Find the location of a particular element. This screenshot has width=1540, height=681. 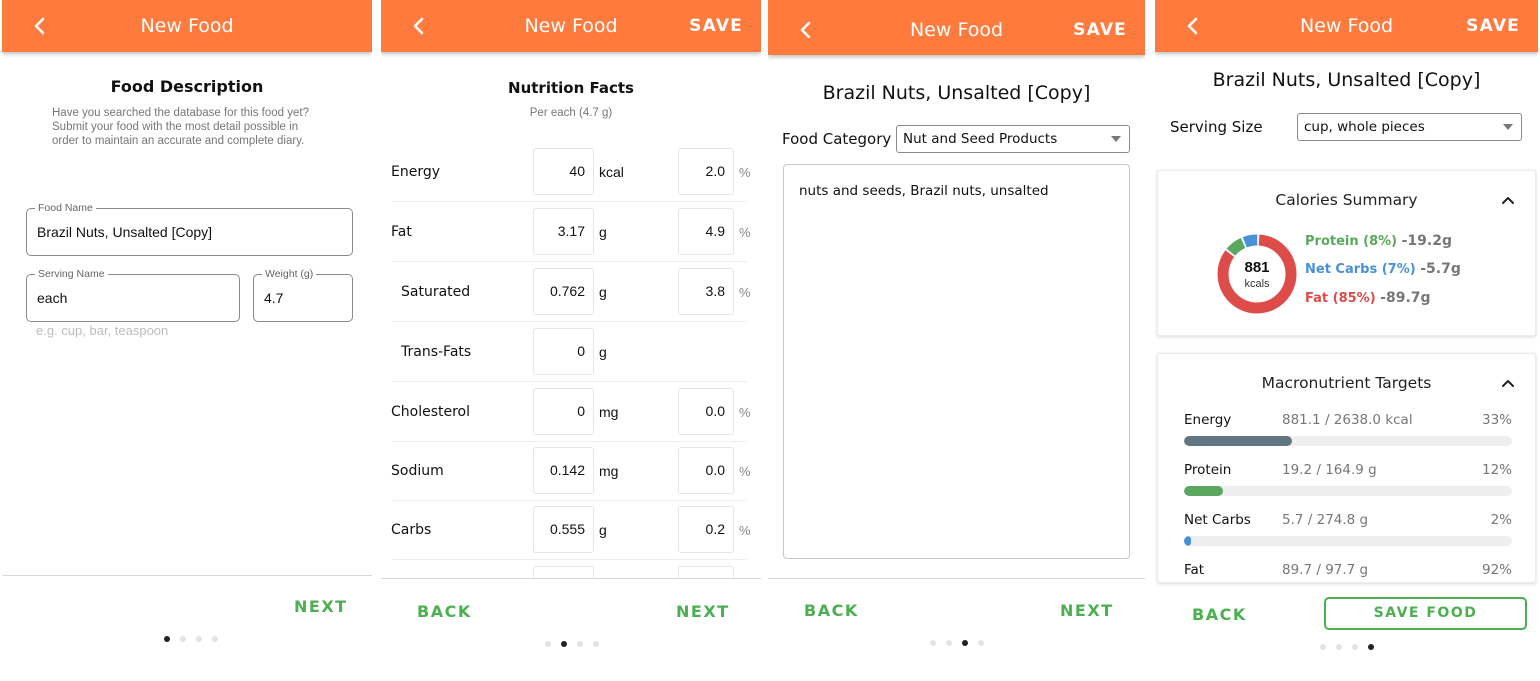

nutrient-percent-input: 4.9 is located at coordinates (706, 231).